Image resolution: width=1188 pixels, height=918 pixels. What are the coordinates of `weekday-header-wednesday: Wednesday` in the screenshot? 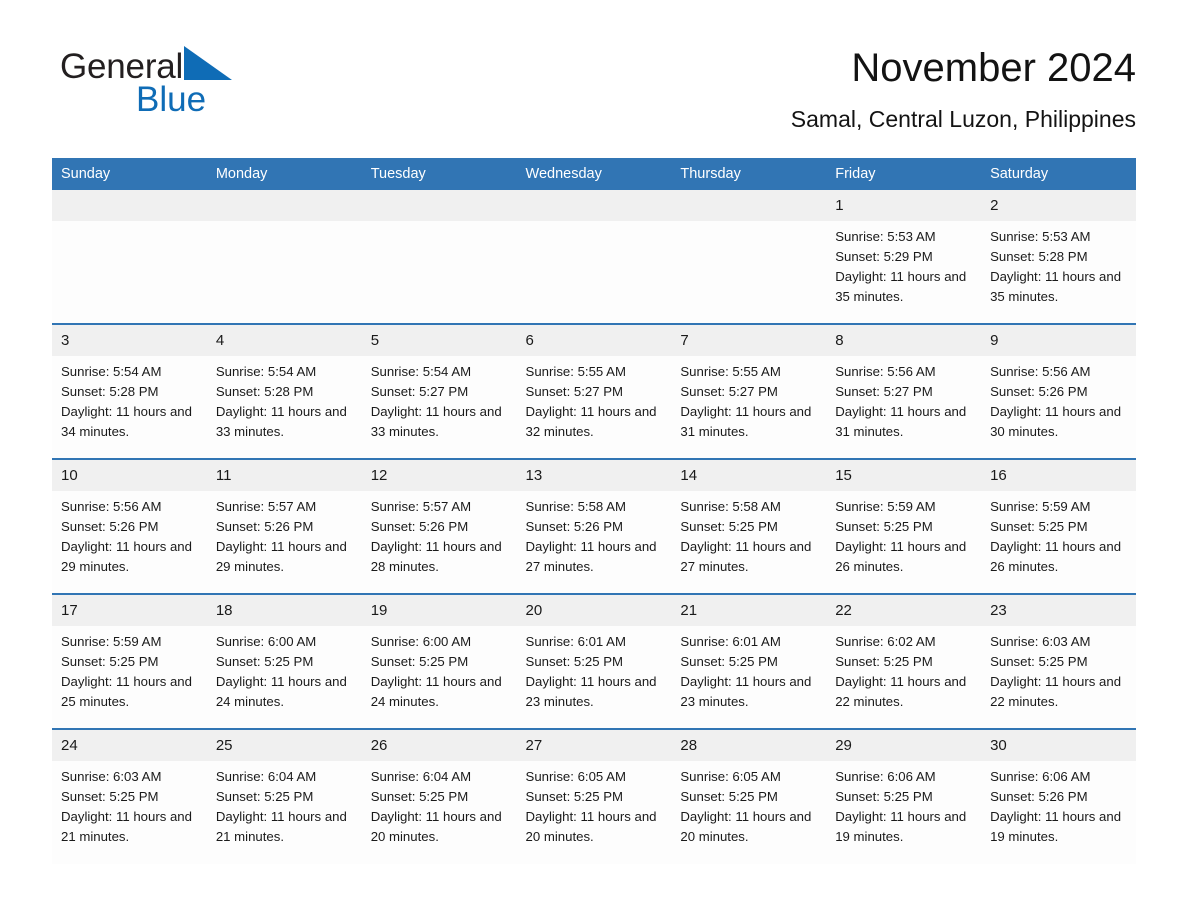 It's located at (594, 174).